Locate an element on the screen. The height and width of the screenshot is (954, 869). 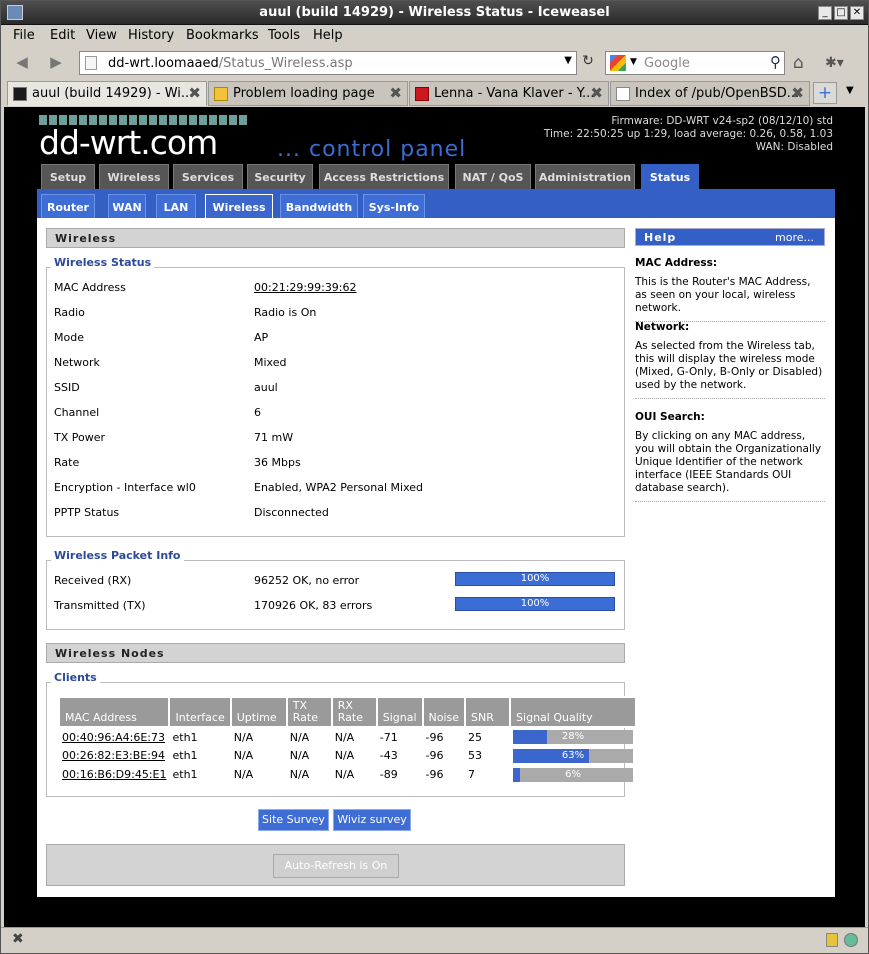
stop-icon: ✖ is located at coordinates (18, 939).